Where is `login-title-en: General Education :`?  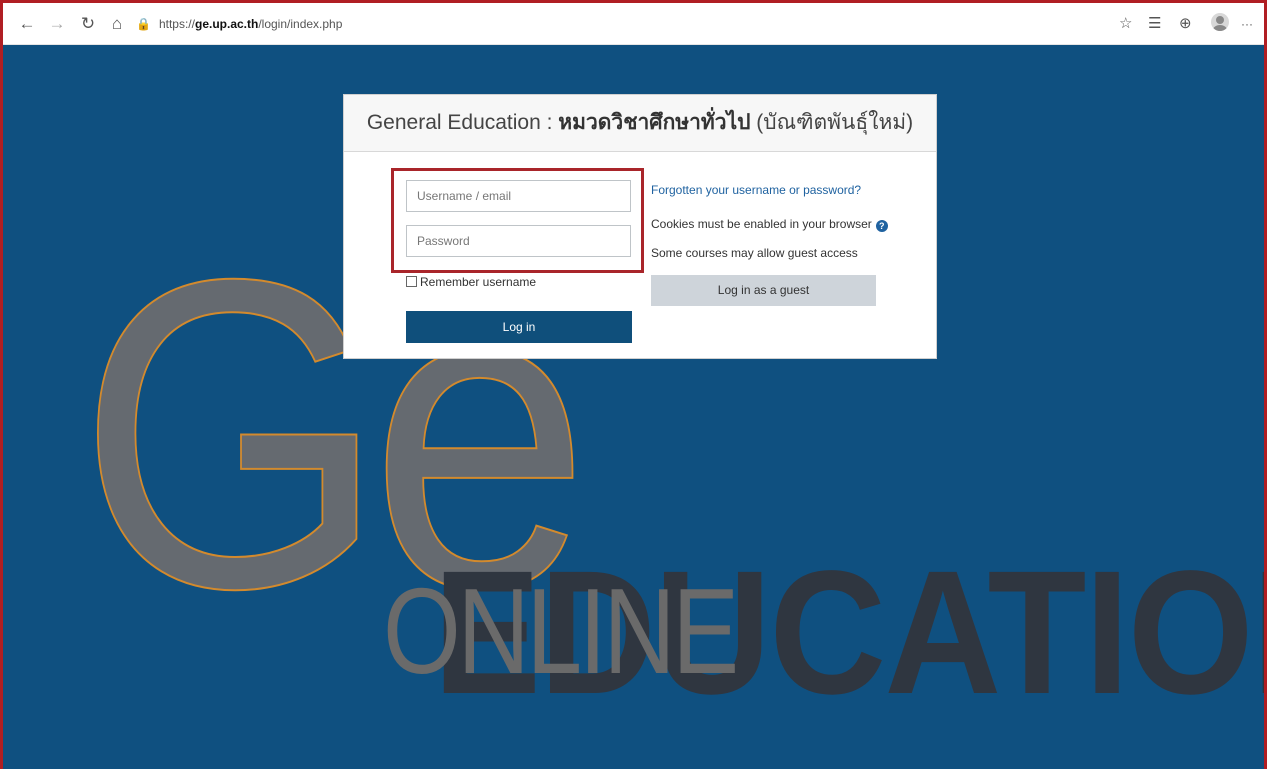
login-title-en: General Education : is located at coordinates (462, 122).